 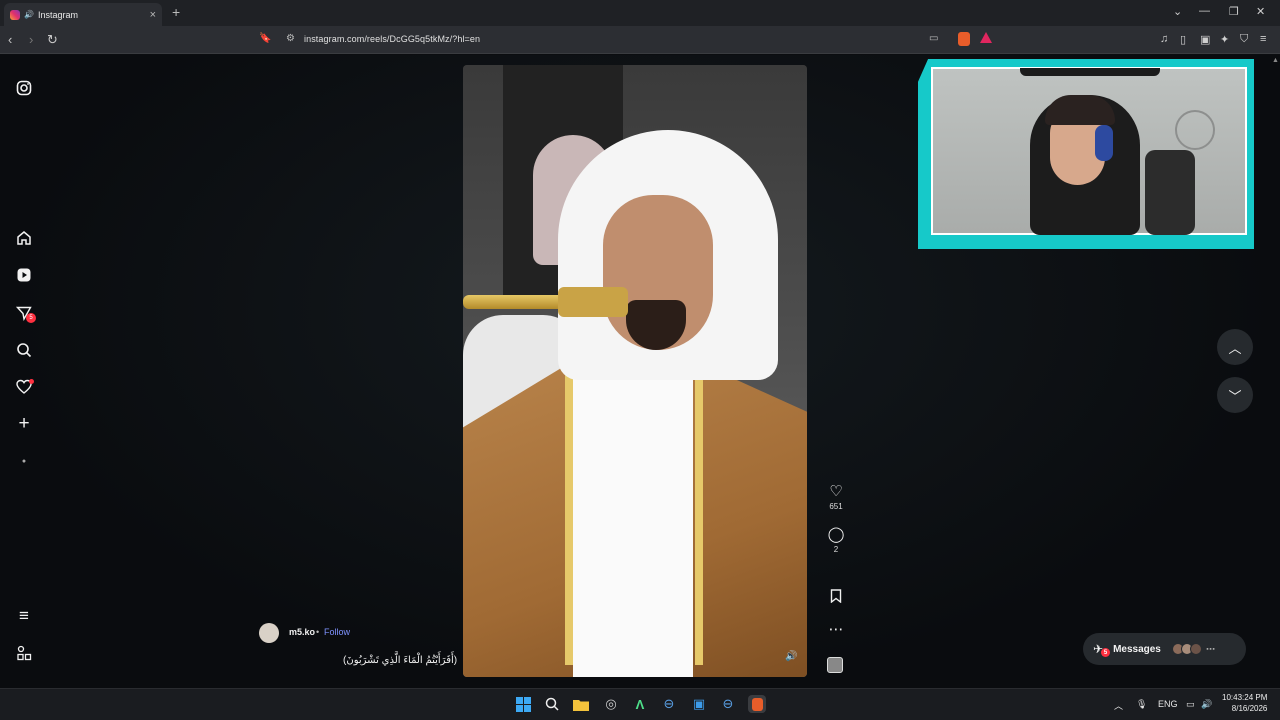 I want to click on leo-ai-icon: ✦, so click(x=1224, y=39).